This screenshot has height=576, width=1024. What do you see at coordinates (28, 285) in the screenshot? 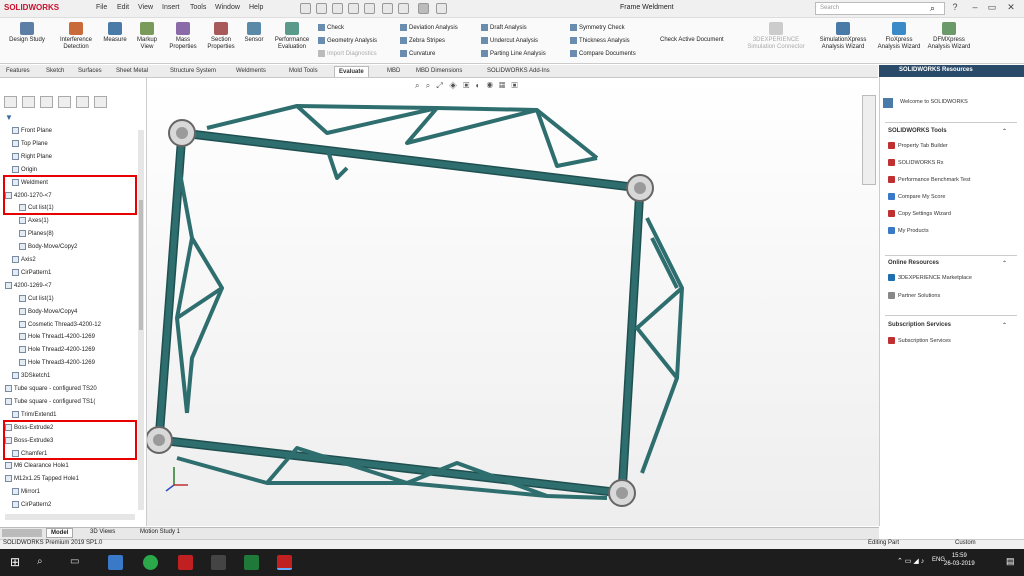
I see `tree-item: 4200-1269-<7` at bounding box center [28, 285].